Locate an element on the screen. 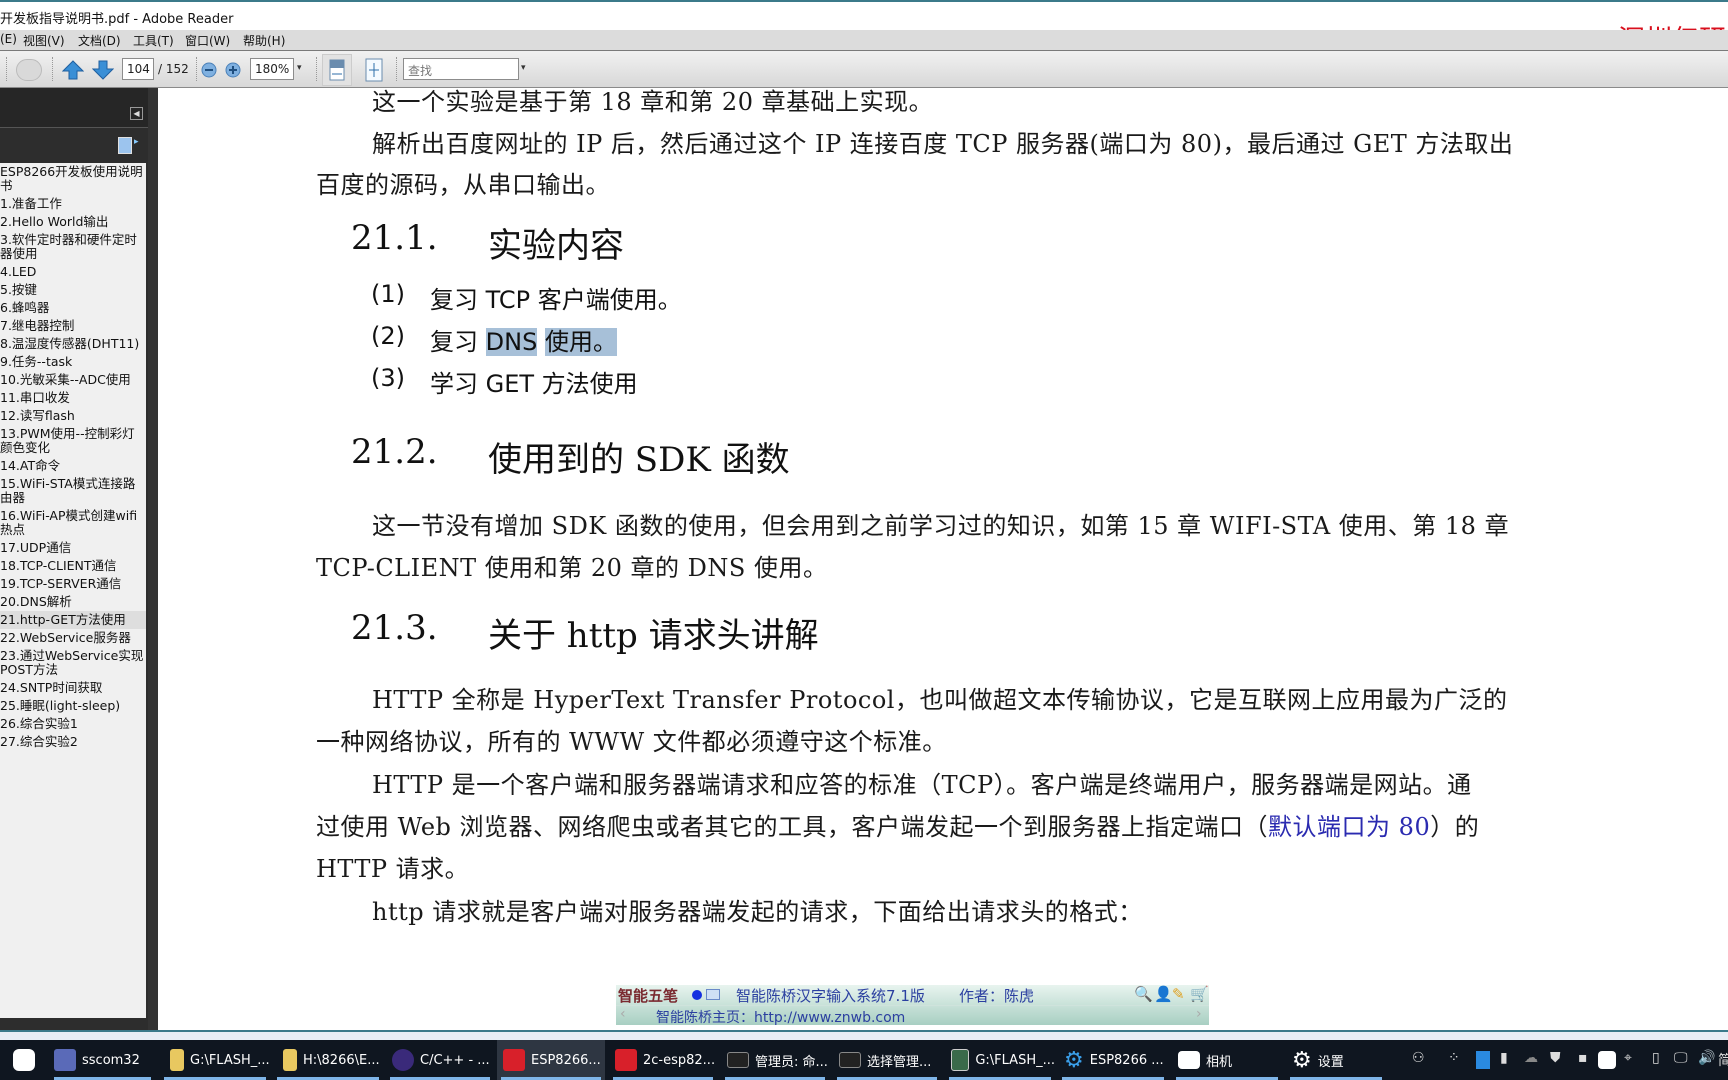  bookmark-item: 5.按键 is located at coordinates (73, 290).